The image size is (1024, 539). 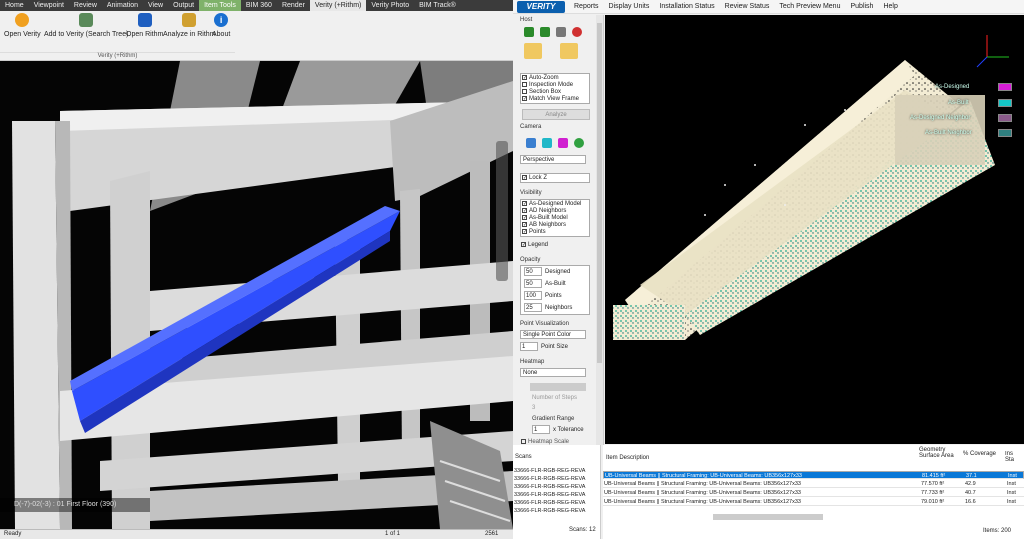 What do you see at coordinates (541, 6) in the screenshot?
I see `verity-logo: VERITY` at bounding box center [541, 6].